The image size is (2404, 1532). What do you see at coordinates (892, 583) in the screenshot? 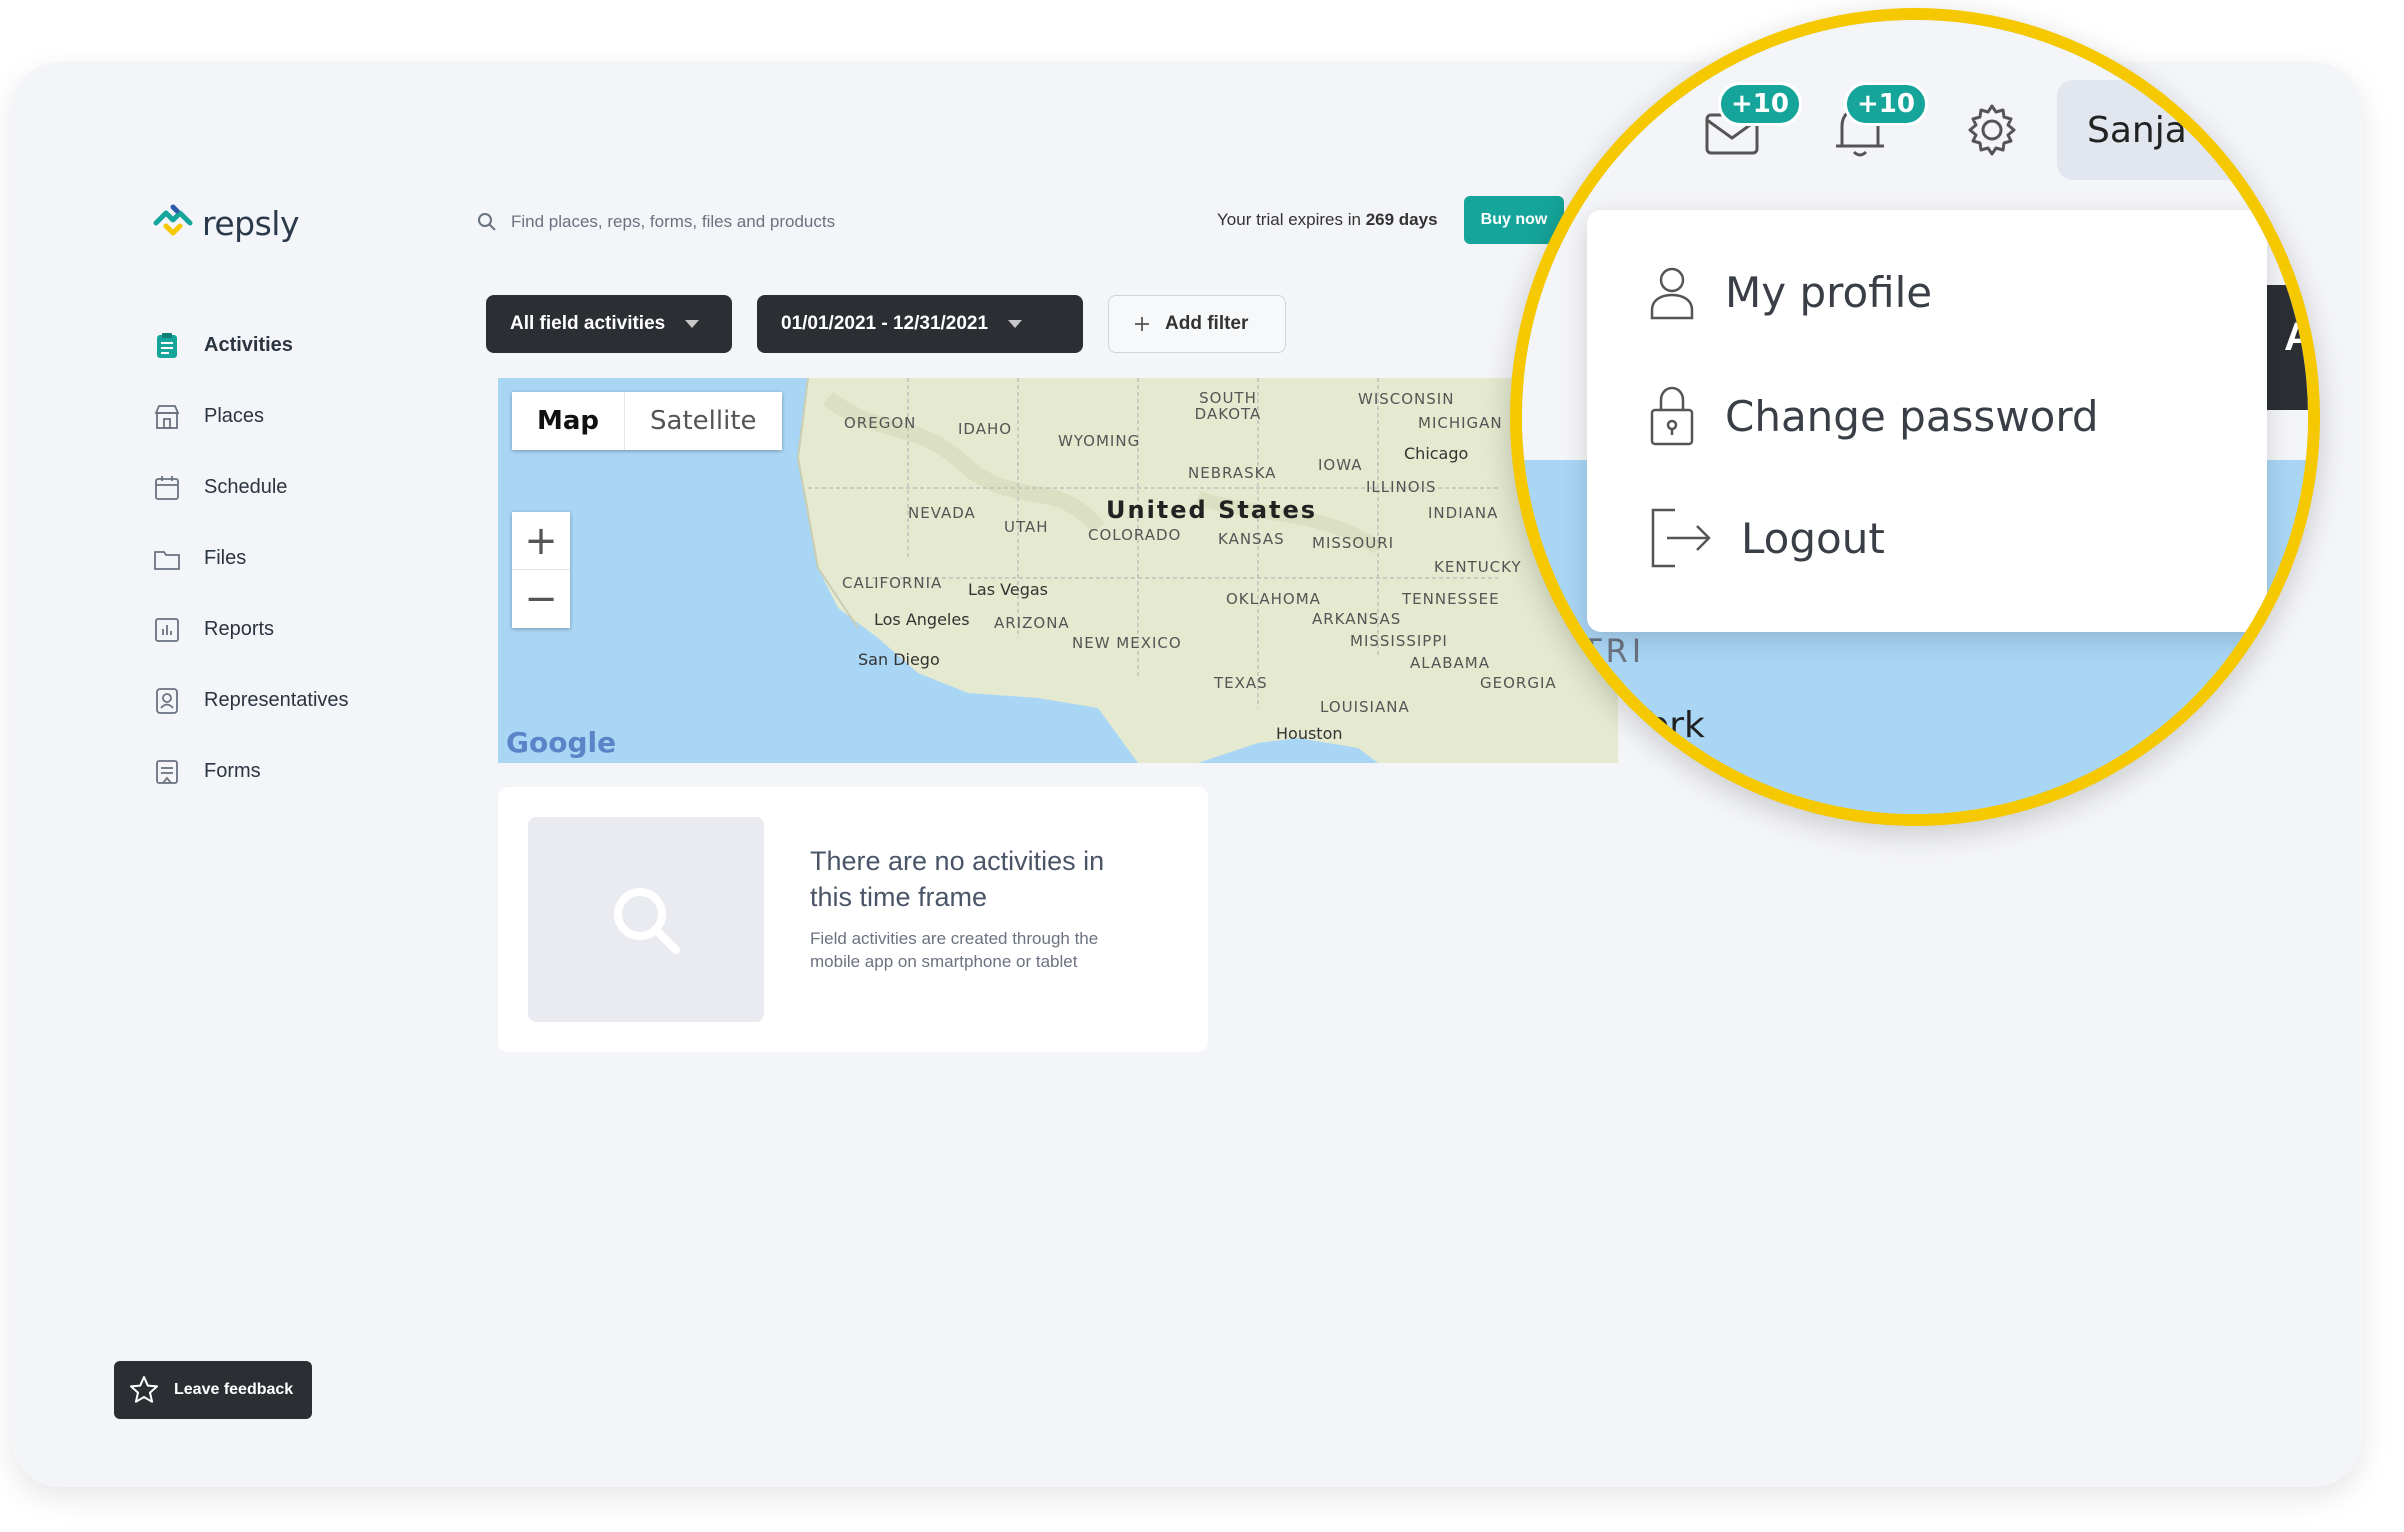
I see `map-label-california: CALIFORNIA` at bounding box center [892, 583].